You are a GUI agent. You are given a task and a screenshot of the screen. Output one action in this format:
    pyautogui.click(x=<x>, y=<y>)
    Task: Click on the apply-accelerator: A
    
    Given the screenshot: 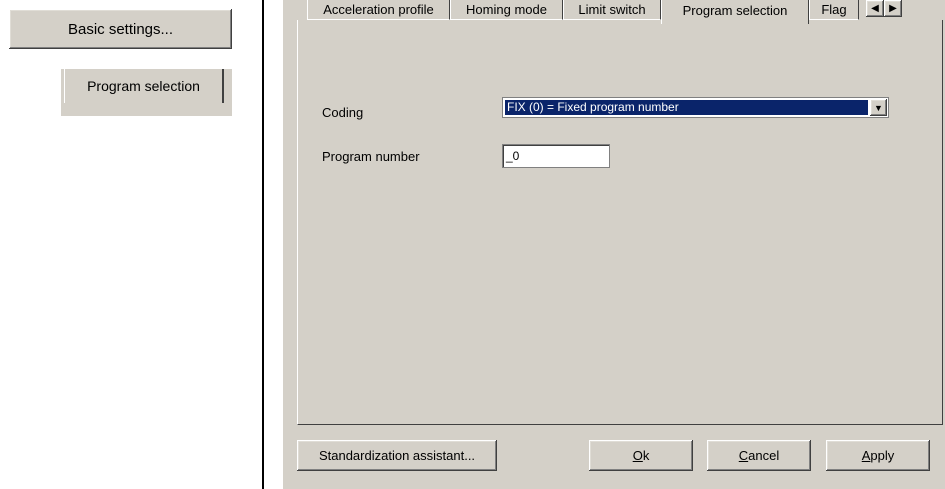 What is the action you would take?
    pyautogui.click(x=866, y=455)
    